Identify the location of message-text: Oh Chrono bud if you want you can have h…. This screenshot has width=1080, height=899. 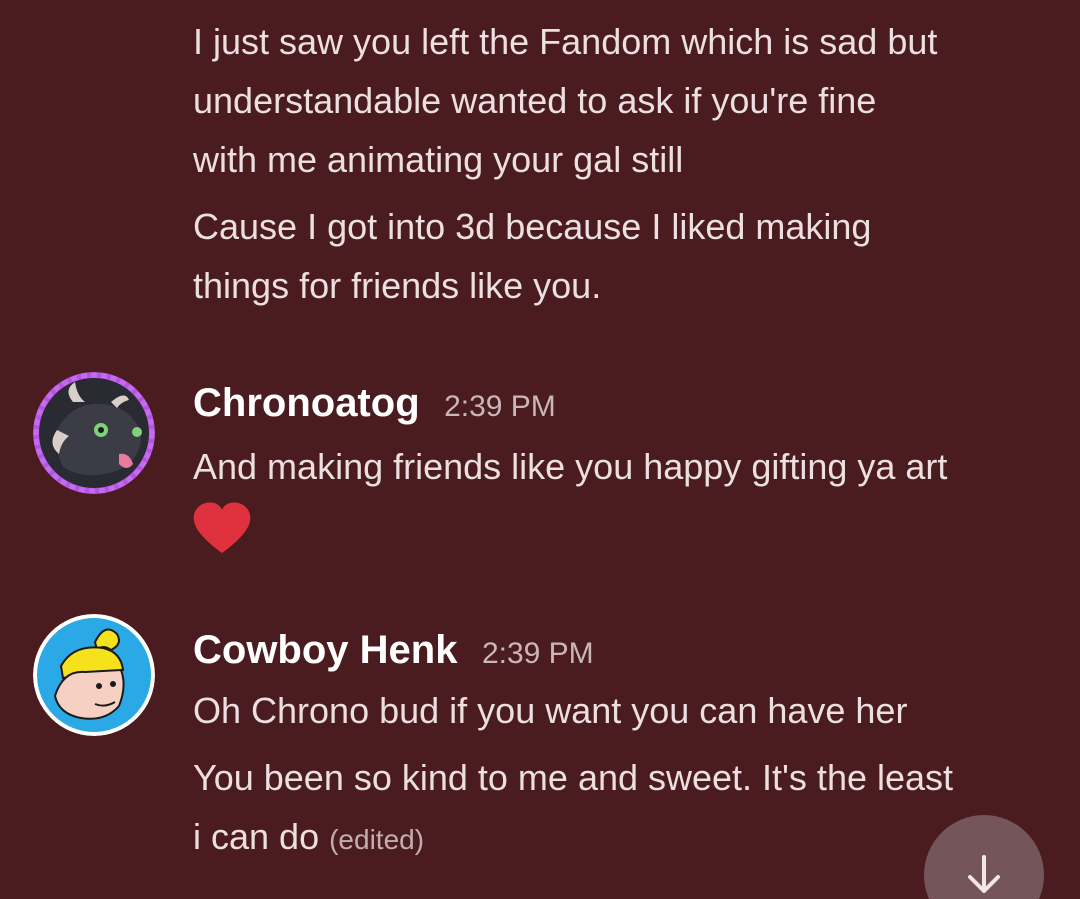
(550, 710).